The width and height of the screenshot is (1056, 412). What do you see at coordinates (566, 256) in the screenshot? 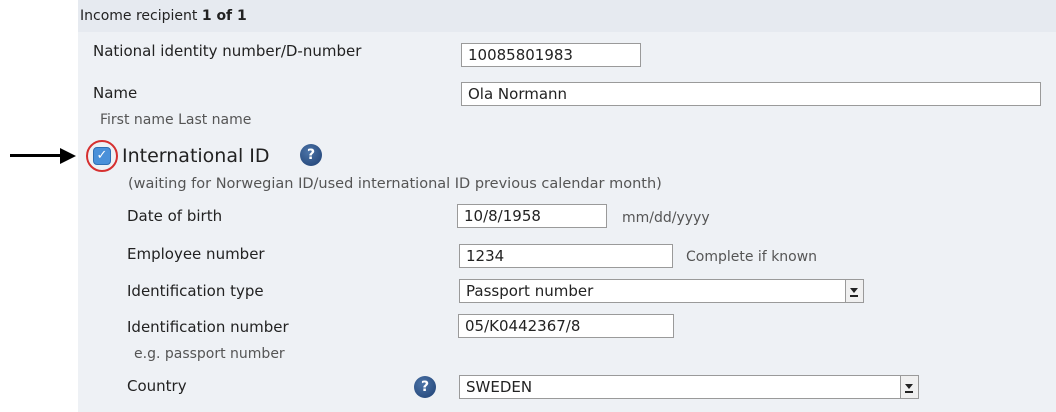
I see `employee-number-input: 1234` at bounding box center [566, 256].